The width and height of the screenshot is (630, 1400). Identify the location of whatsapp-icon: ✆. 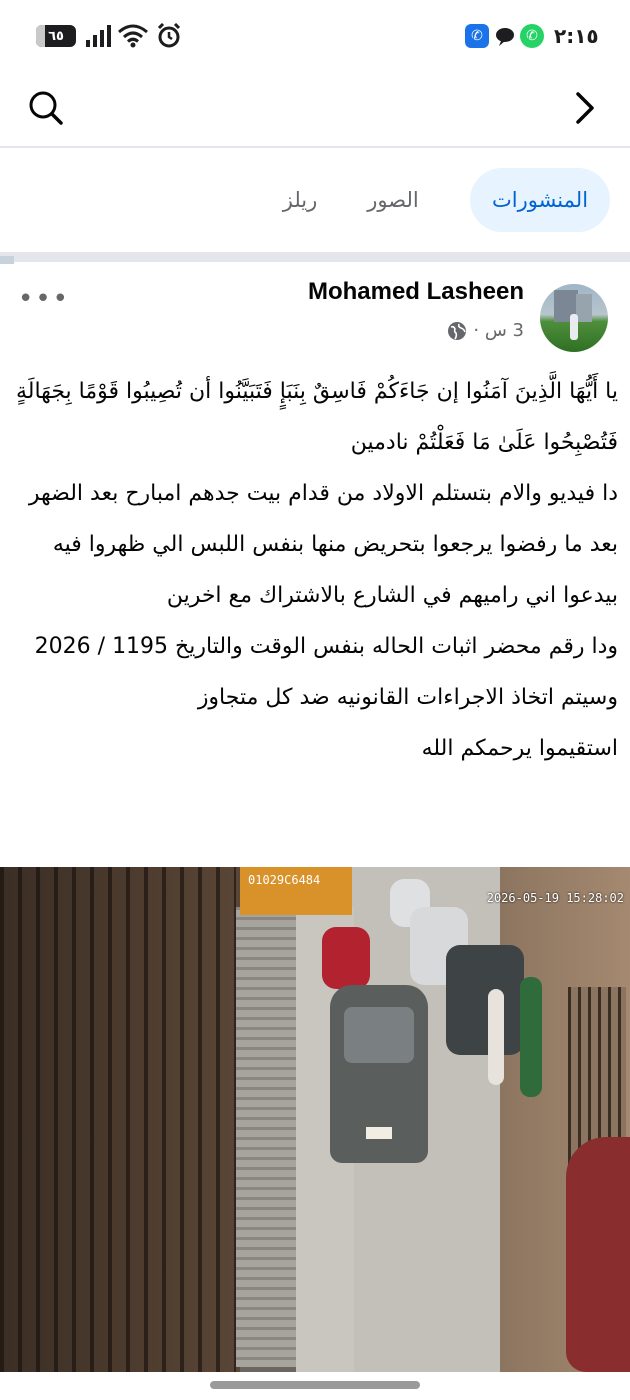
(532, 36).